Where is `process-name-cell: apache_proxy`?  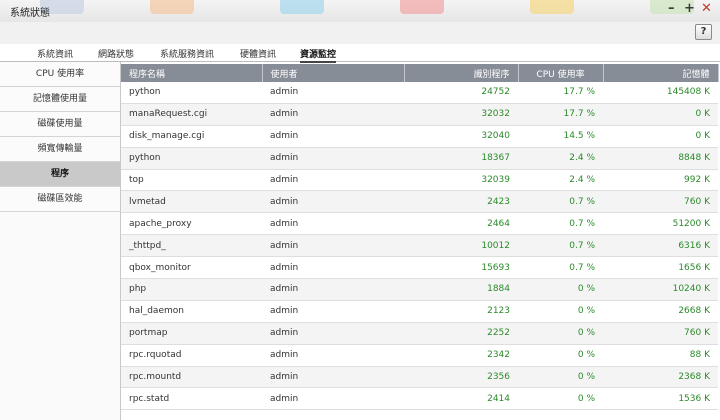
process-name-cell: apache_proxy is located at coordinates (191, 224).